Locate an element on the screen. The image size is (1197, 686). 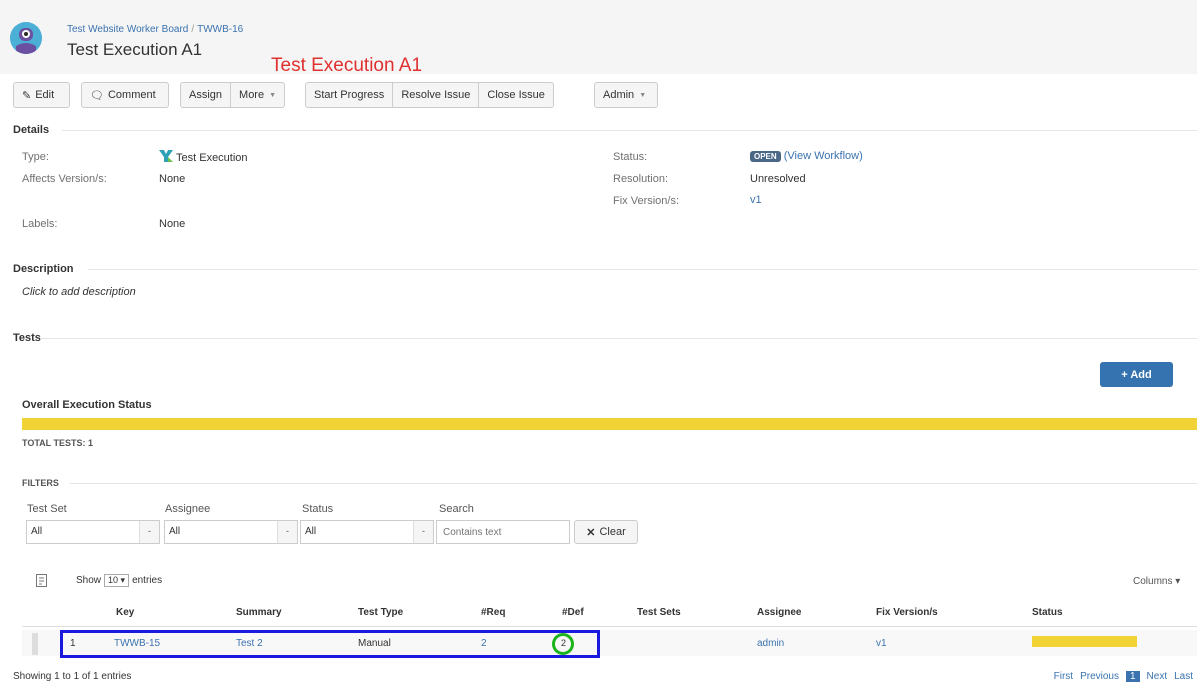
entries-info: Showing 1 to 1 of 1 entries is located at coordinates (72, 676).